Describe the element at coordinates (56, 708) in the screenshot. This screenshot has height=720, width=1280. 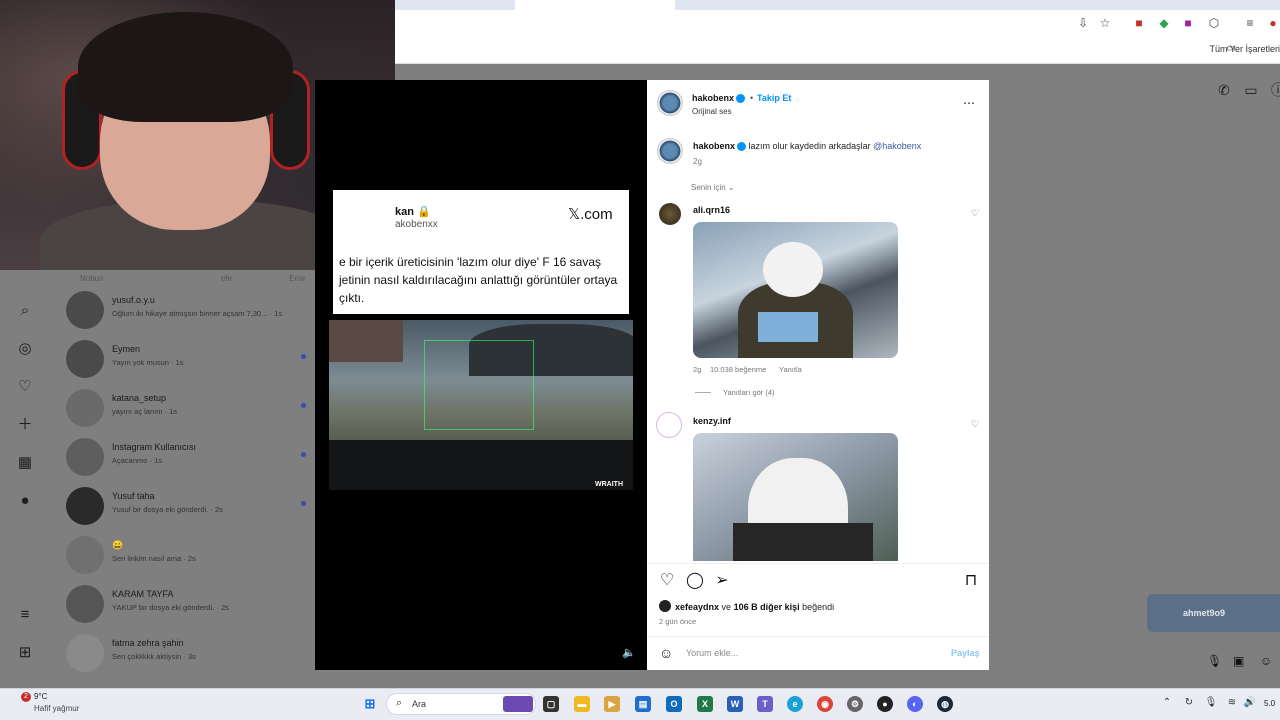
I see `weather-desc: Hafif yağmur` at that location.